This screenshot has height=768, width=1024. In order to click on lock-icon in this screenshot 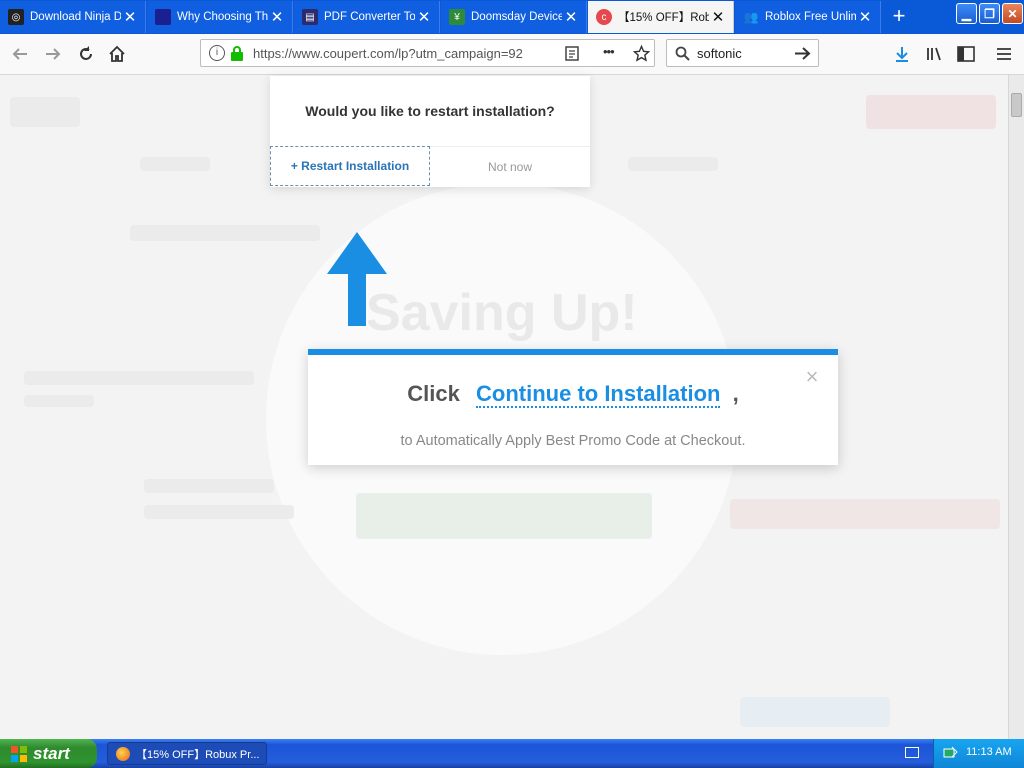, I will do `click(237, 53)`.